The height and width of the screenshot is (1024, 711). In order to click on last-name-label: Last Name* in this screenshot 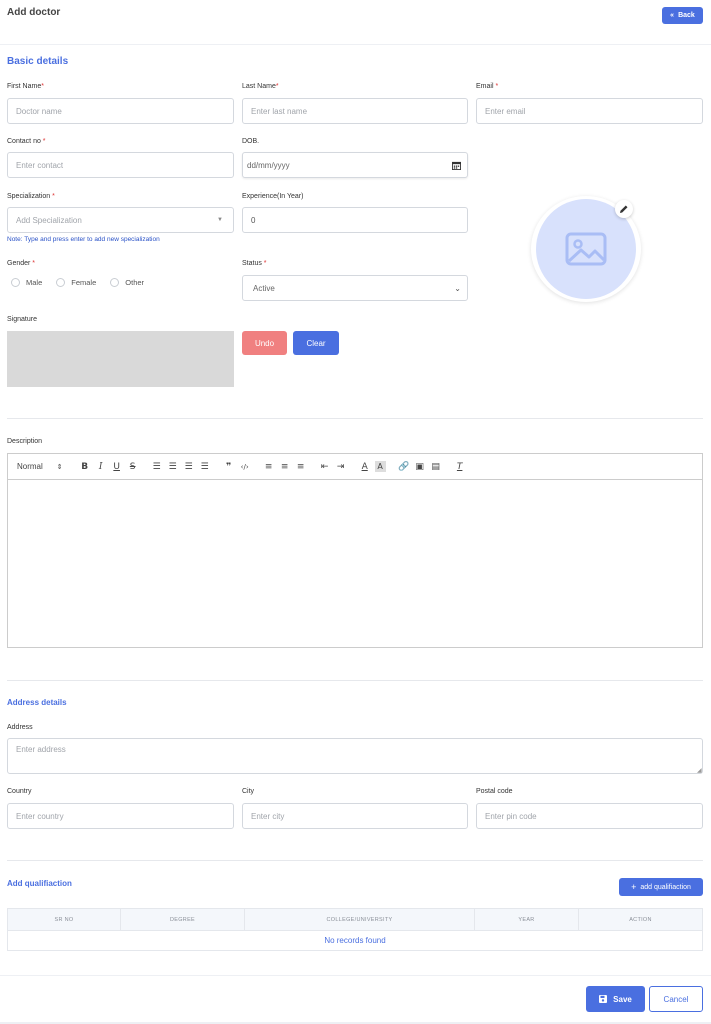, I will do `click(260, 86)`.